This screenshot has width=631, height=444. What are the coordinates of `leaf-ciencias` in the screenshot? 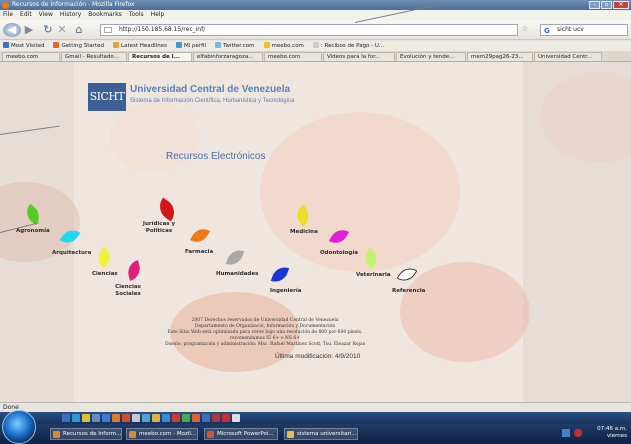 It's located at (104, 257).